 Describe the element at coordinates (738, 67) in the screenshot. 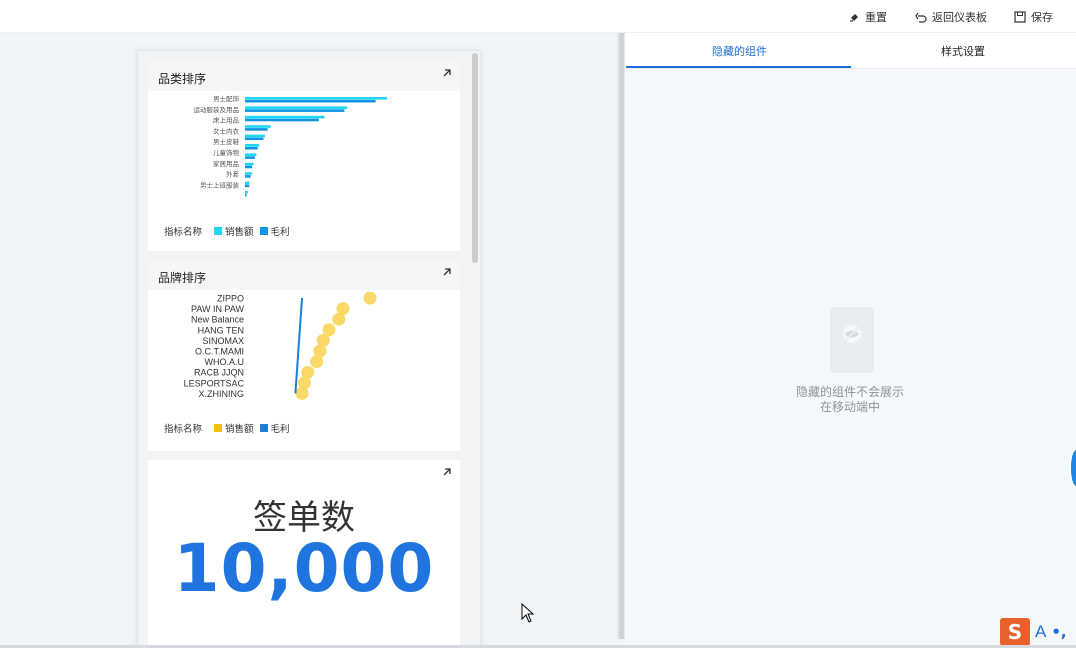

I see `active-tab-indicator` at that location.